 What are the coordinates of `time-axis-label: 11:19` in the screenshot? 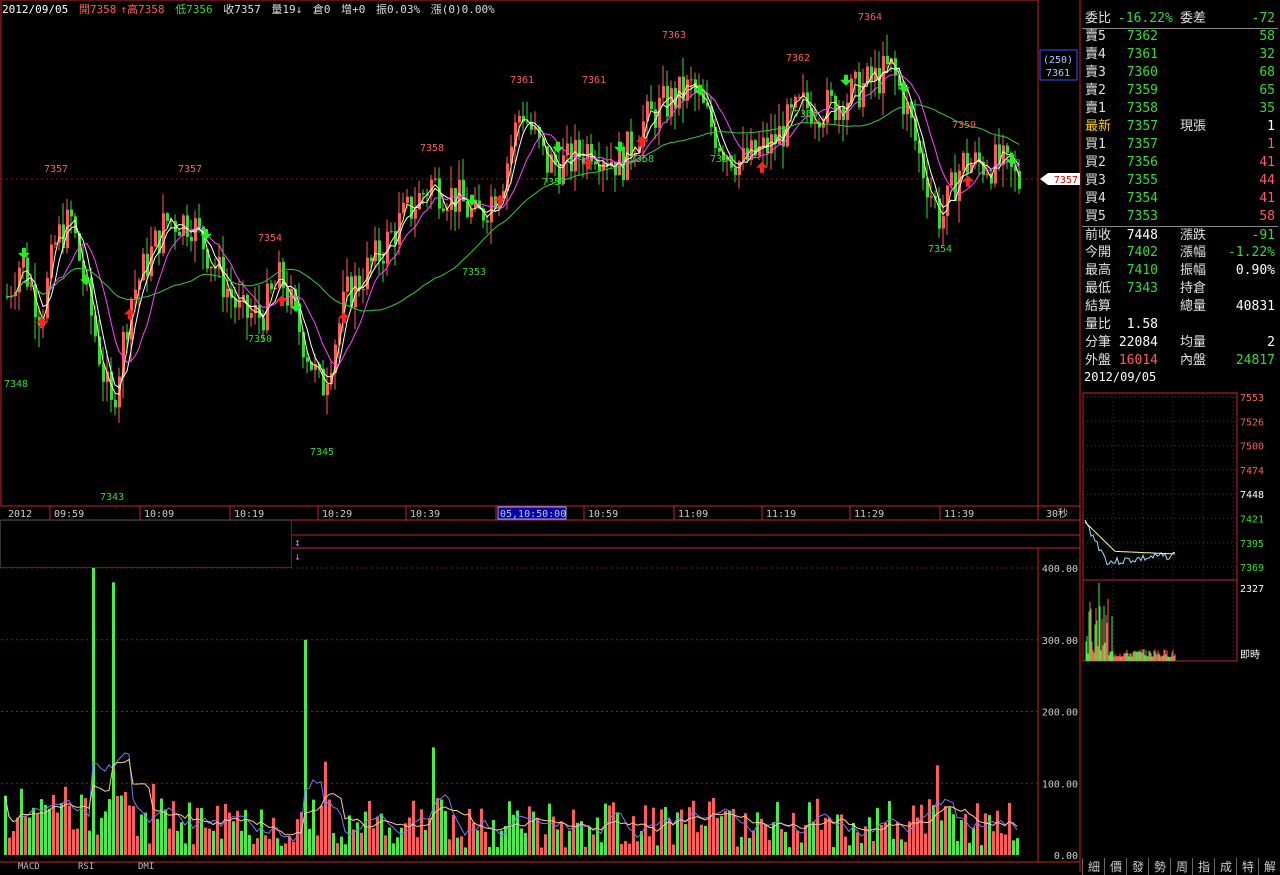 It's located at (781, 514).